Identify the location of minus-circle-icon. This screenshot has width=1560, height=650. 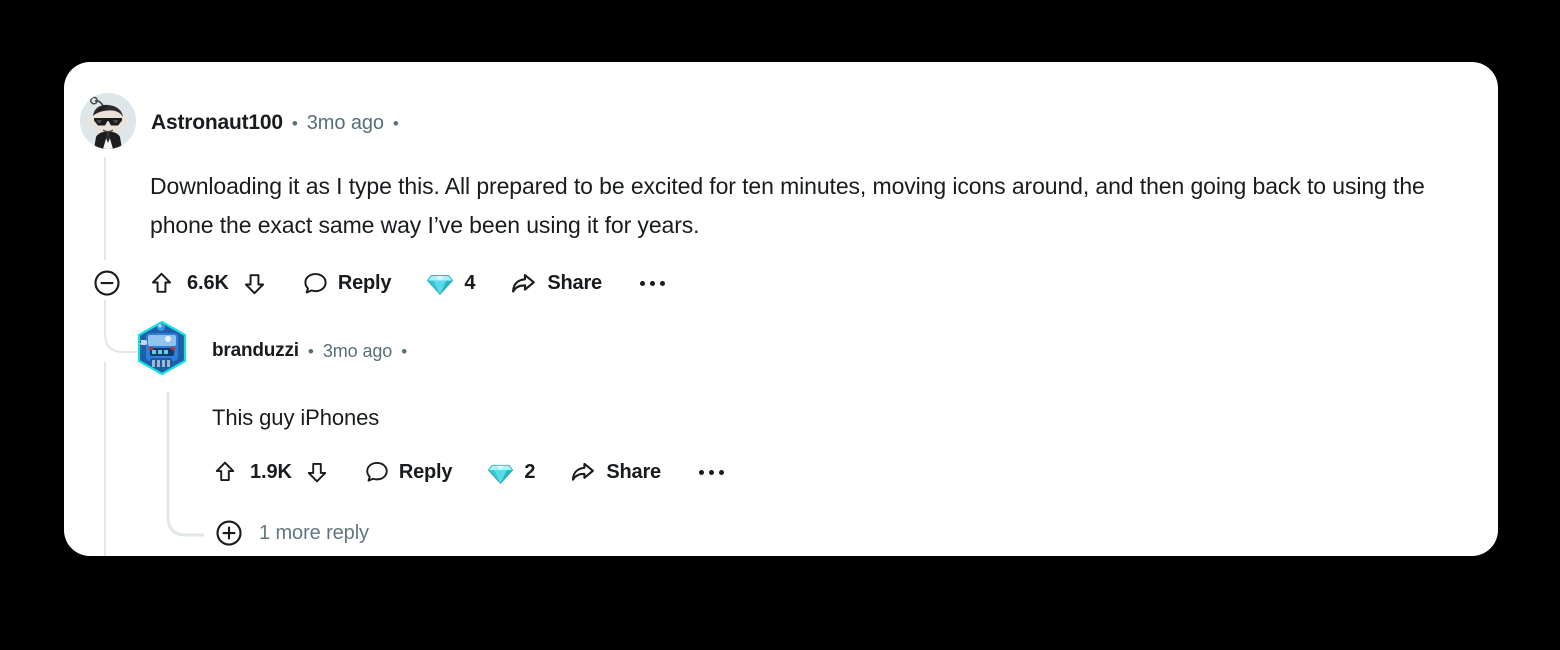
(107, 283).